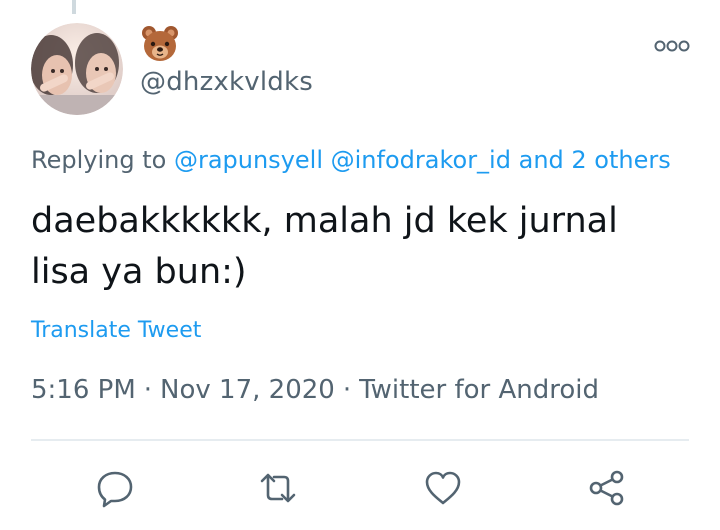  I want to click on bear-face-emoji-icon, so click(160, 44).